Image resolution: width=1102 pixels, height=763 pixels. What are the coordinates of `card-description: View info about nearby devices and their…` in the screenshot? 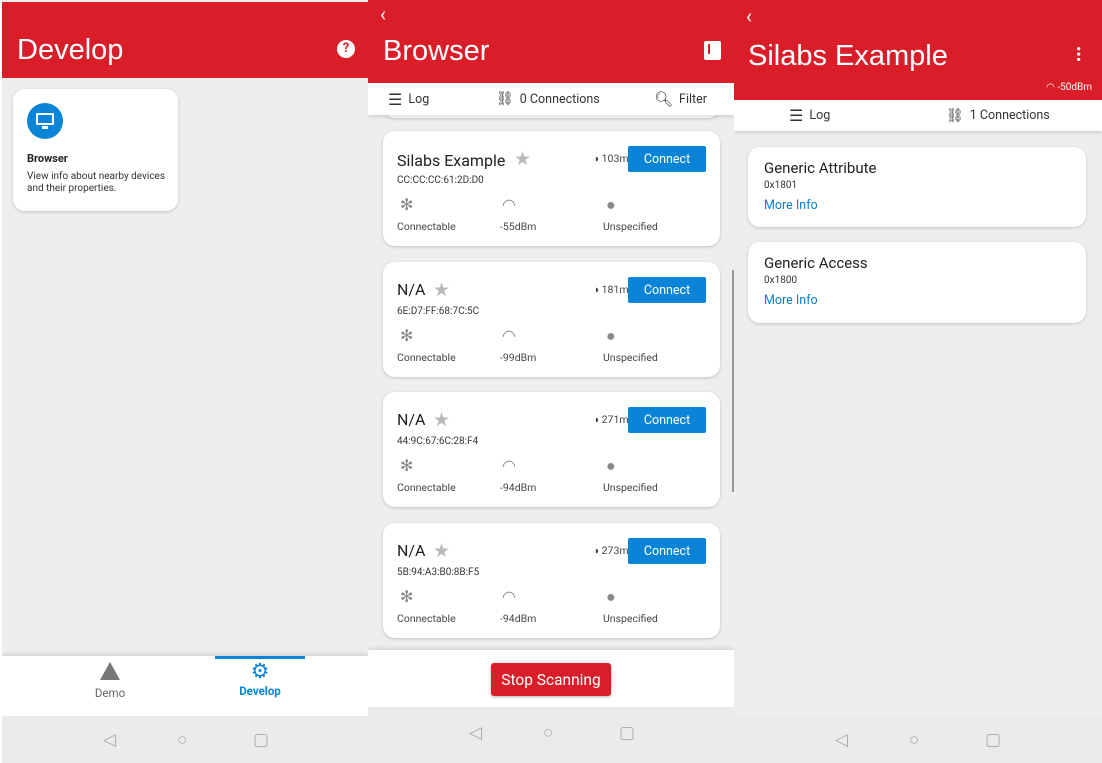 It's located at (96, 182).